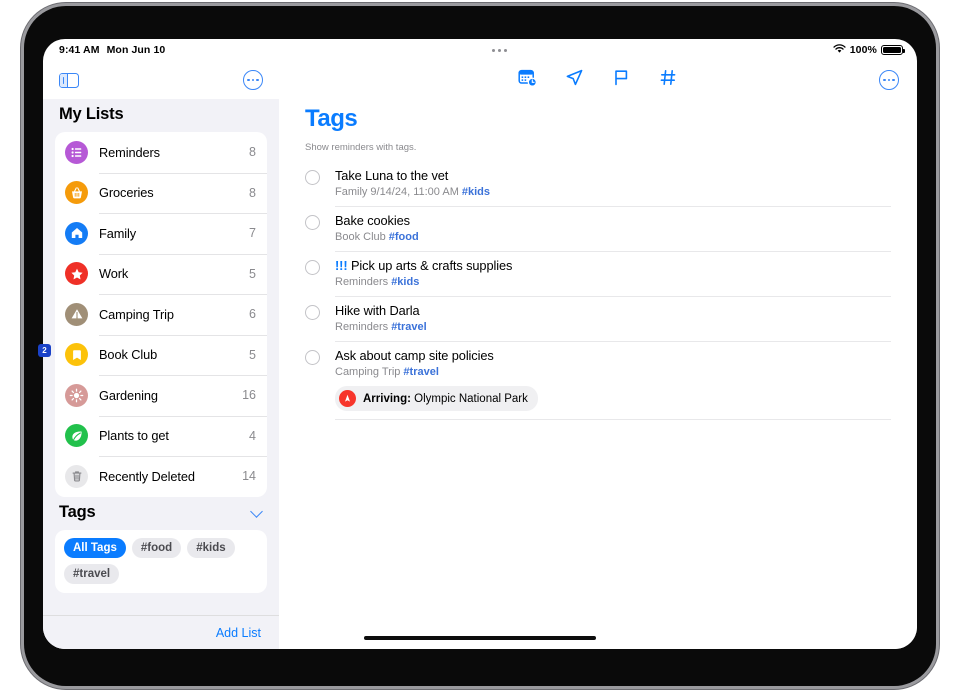 This screenshot has width=958, height=692. What do you see at coordinates (613, 220) in the screenshot?
I see `reminder-title: Bake cookies` at bounding box center [613, 220].